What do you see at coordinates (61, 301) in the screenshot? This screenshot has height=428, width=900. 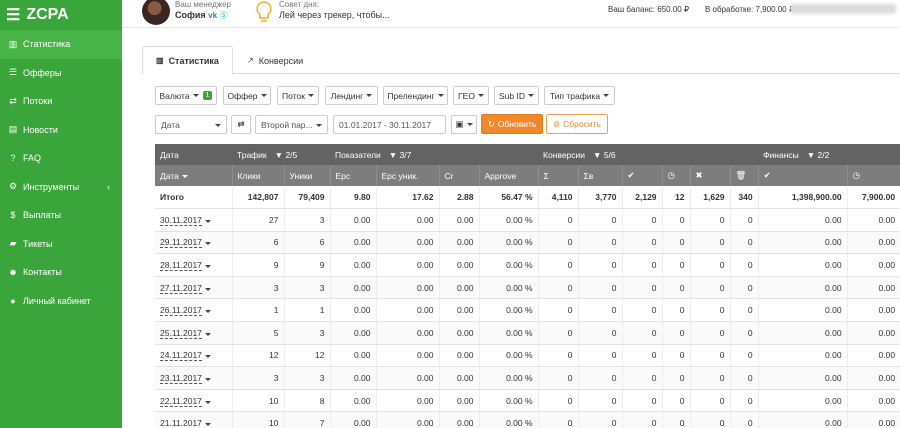 I see `sidebar-item-account: ● Личный кабинет` at bounding box center [61, 301].